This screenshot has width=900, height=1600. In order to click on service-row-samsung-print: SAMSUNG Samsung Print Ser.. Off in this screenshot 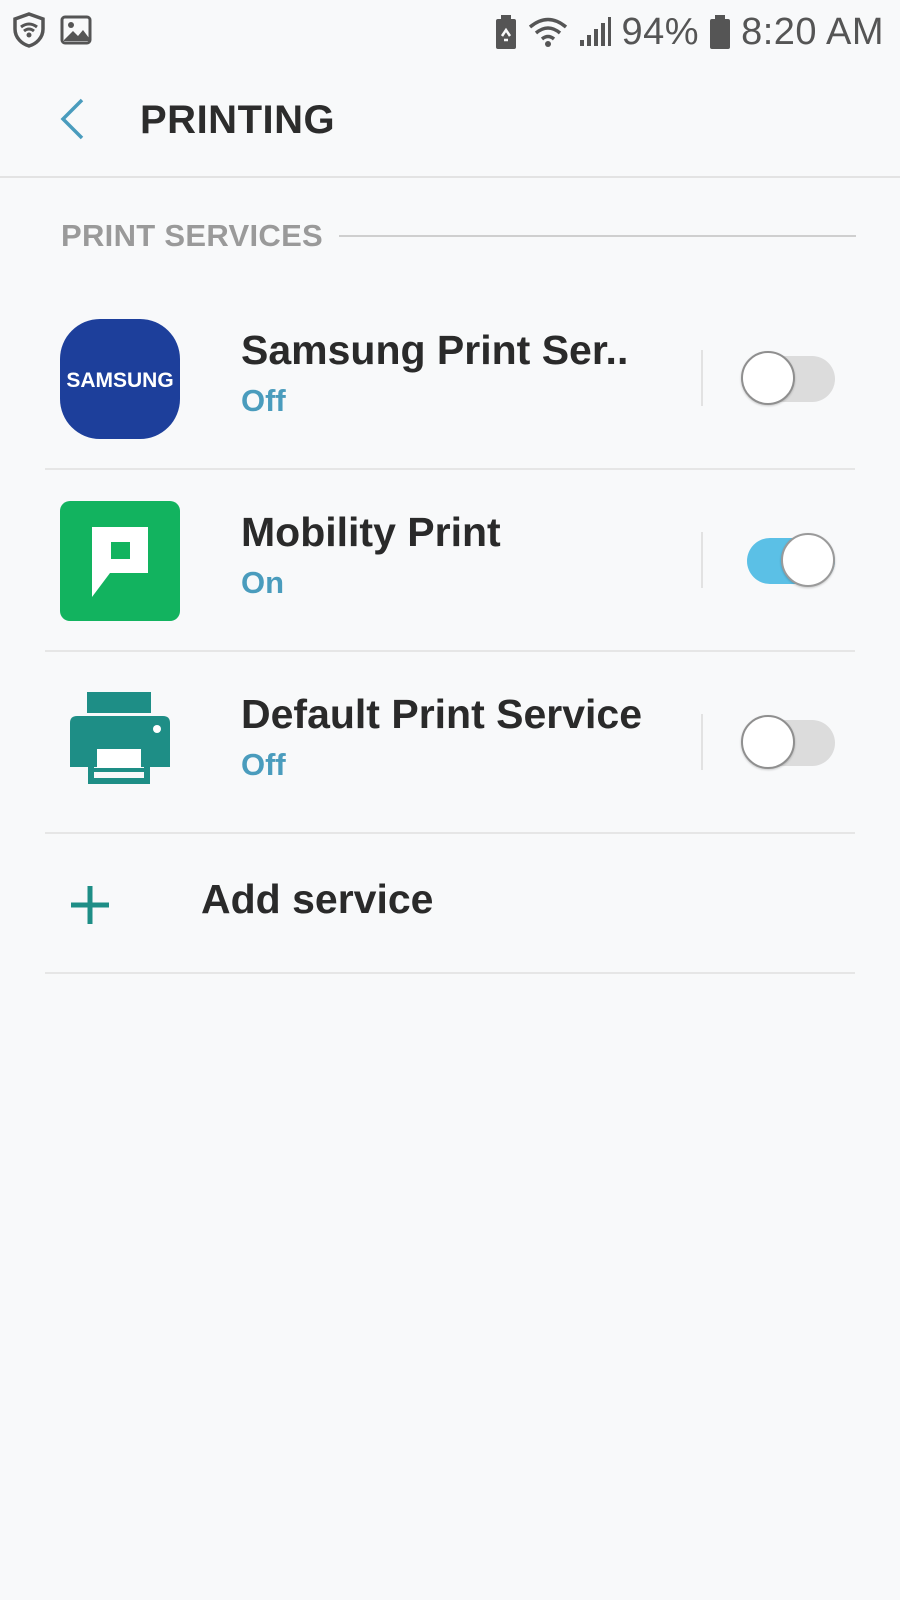, I will do `click(450, 379)`.